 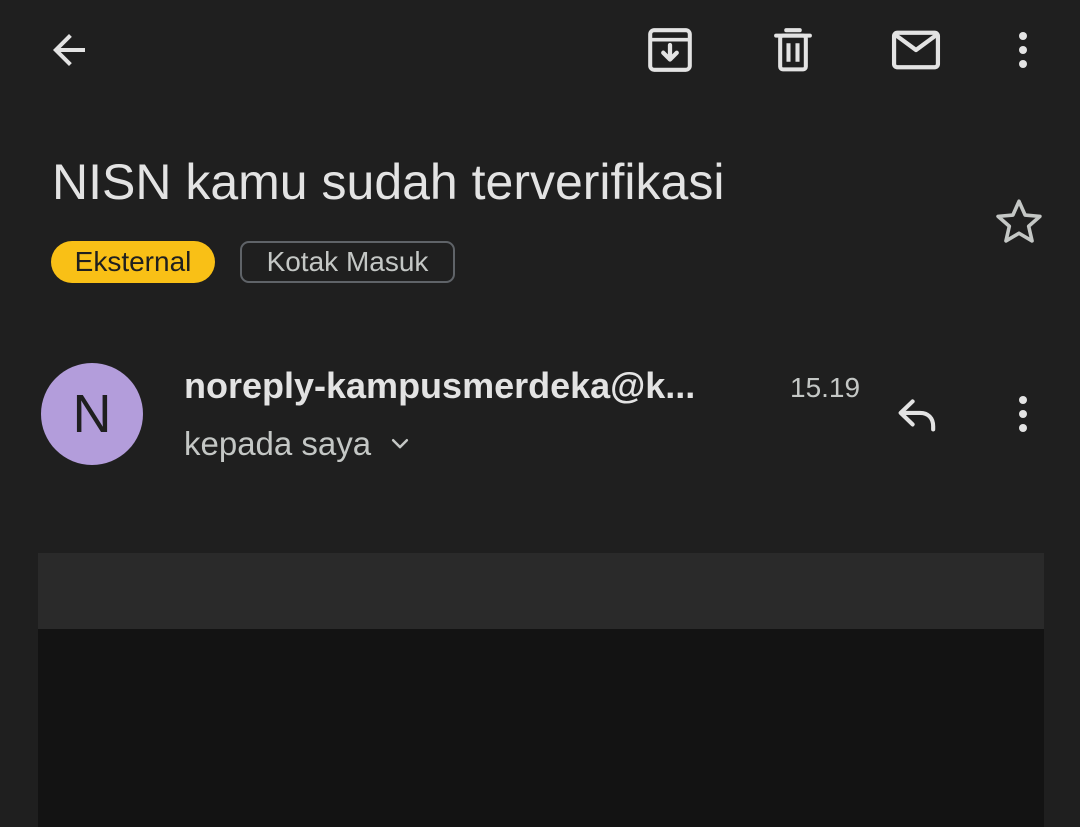 I want to click on sender-avatar: N, so click(x=92, y=414).